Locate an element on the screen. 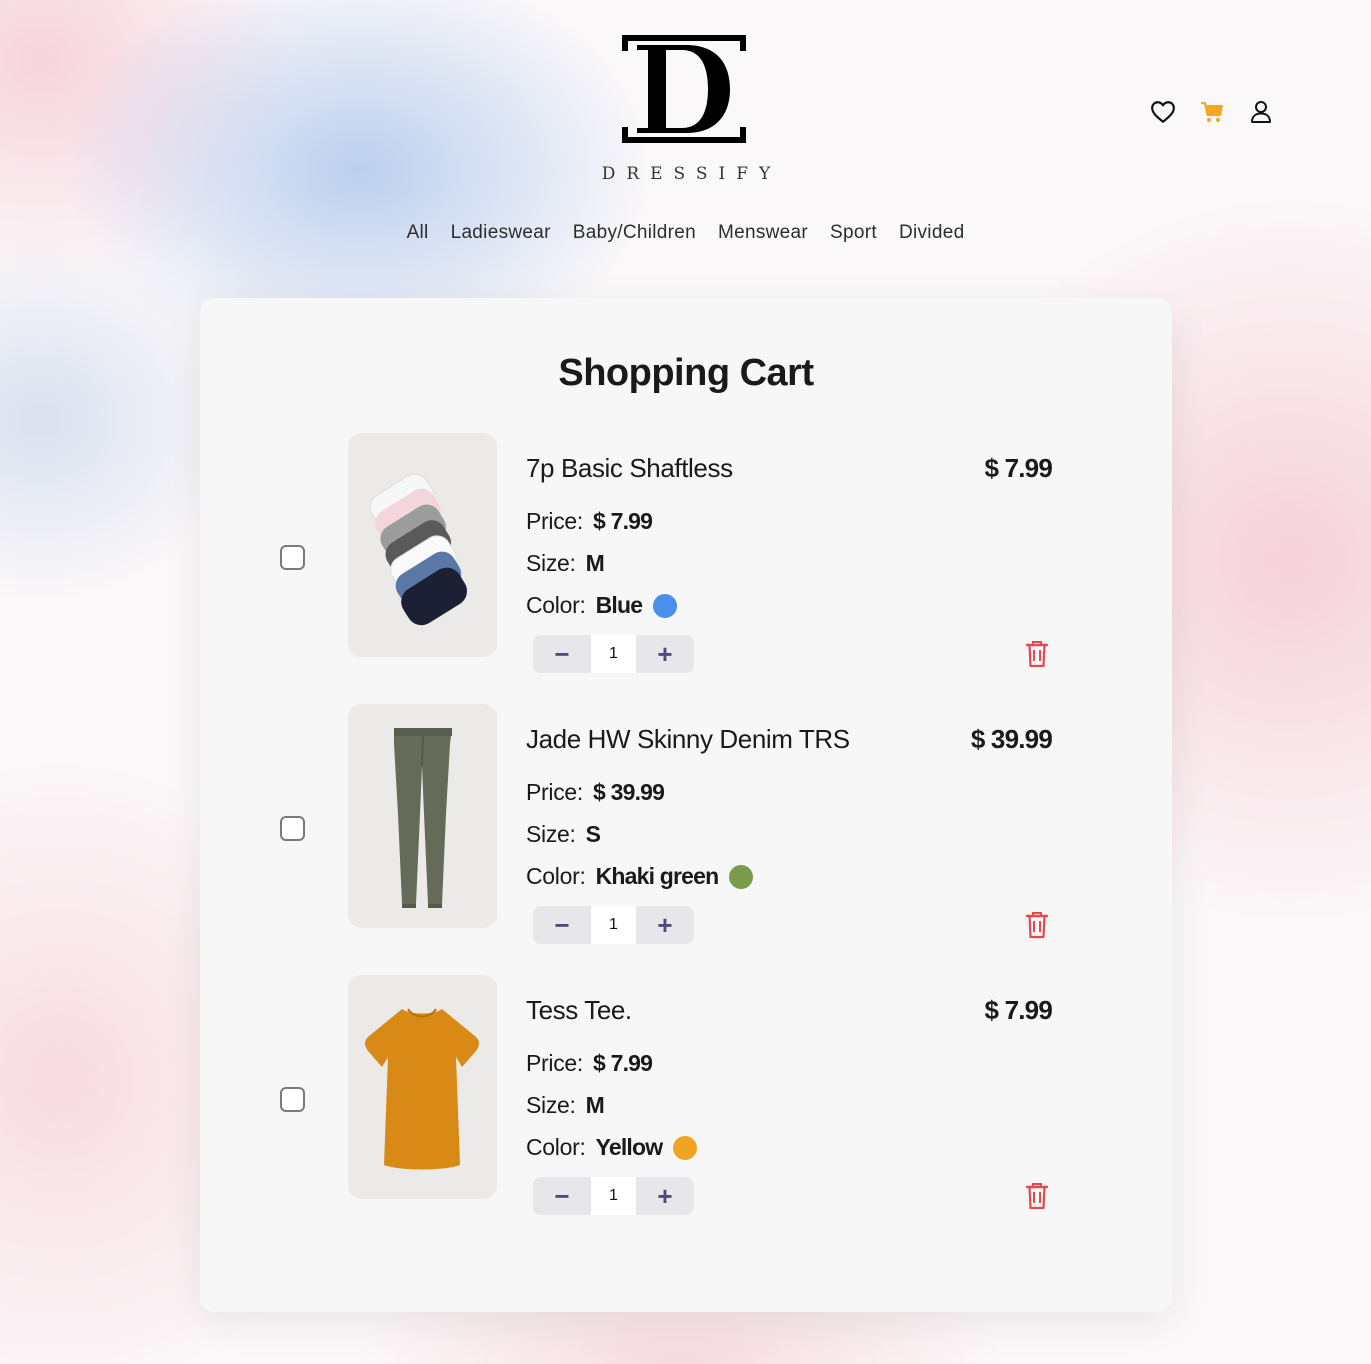  user-icon is located at coordinates (1261, 112).